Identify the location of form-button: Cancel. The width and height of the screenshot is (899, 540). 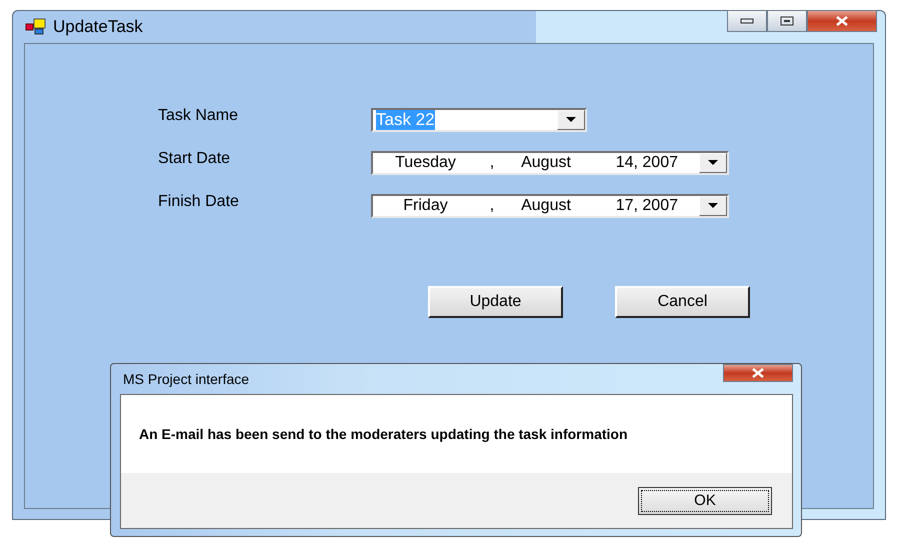
(682, 302).